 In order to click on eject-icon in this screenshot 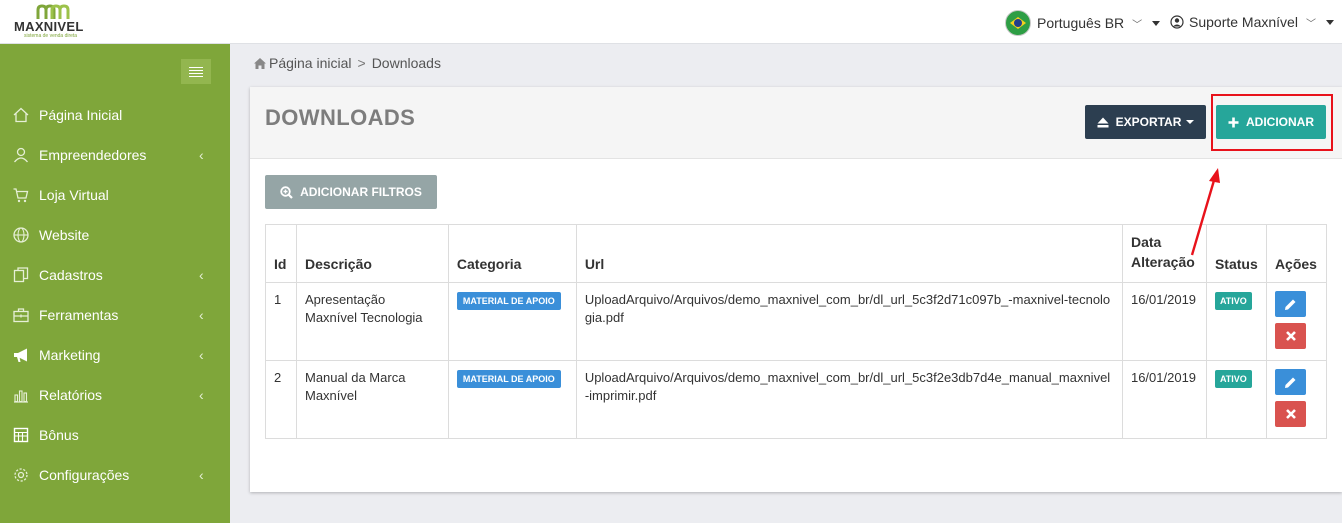, I will do `click(1103, 122)`.